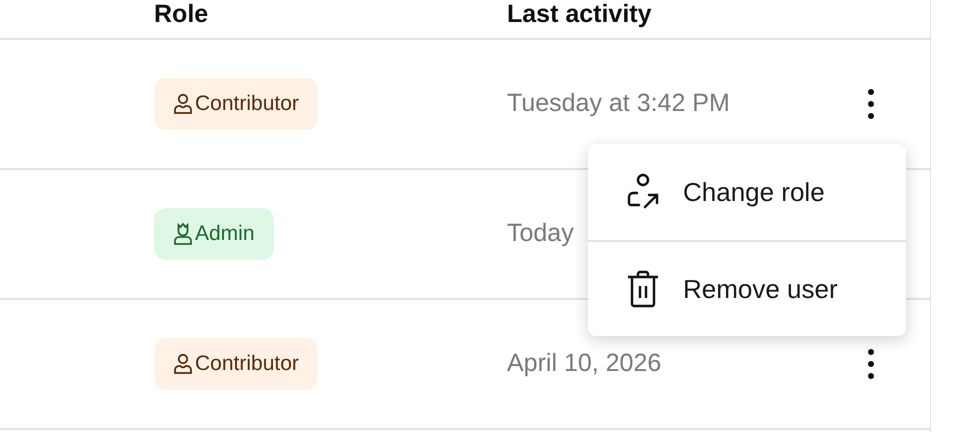 The image size is (960, 432). I want to click on last-activity-text: Tuesday at 3:42 PM, so click(618, 104).